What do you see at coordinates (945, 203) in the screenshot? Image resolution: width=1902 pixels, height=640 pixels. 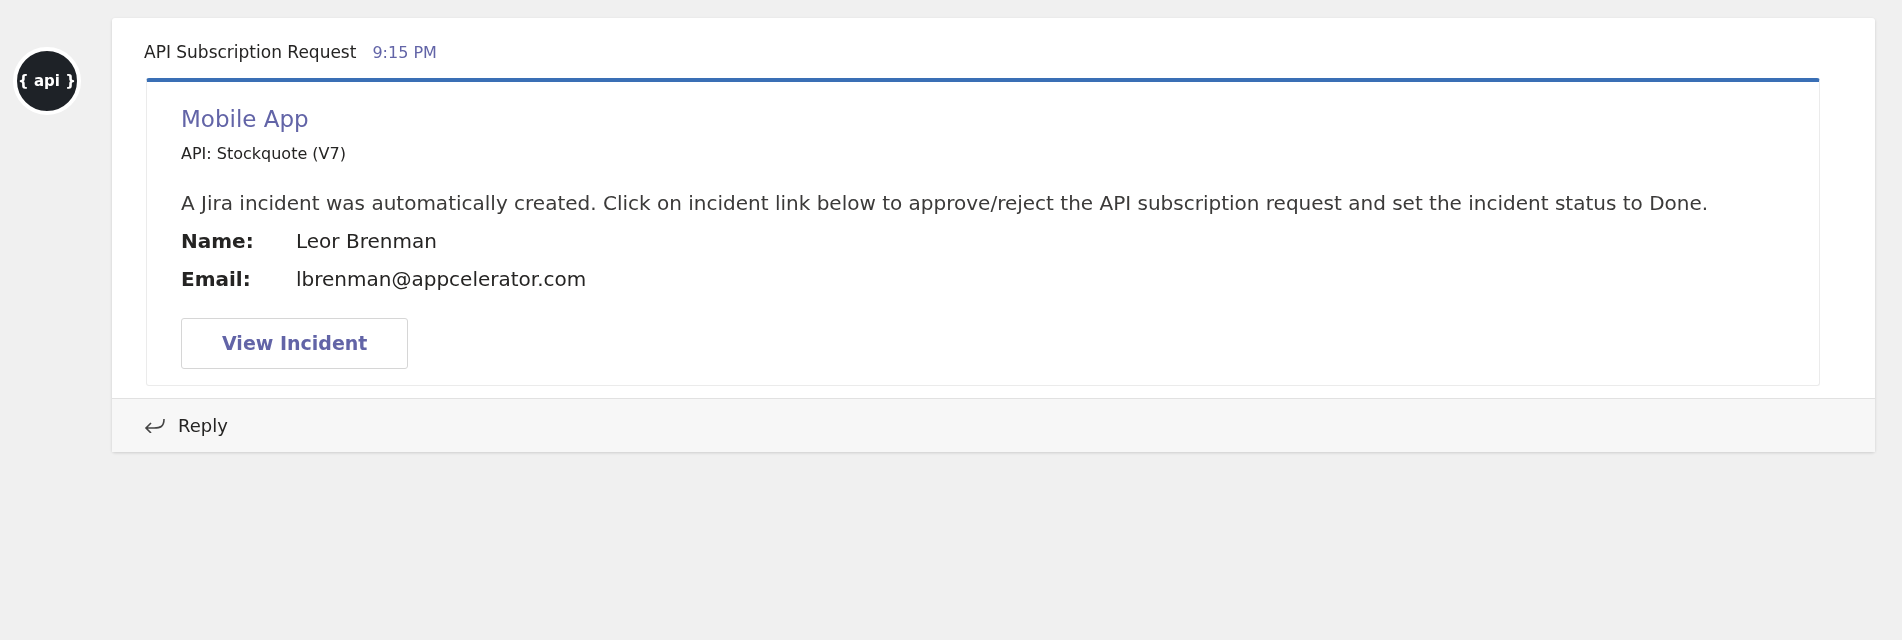 I see `card-body-text: A Jira incident was automatically created. Click on incident link below to approve/reject the API subscription request and set the incident status to Done.` at bounding box center [945, 203].